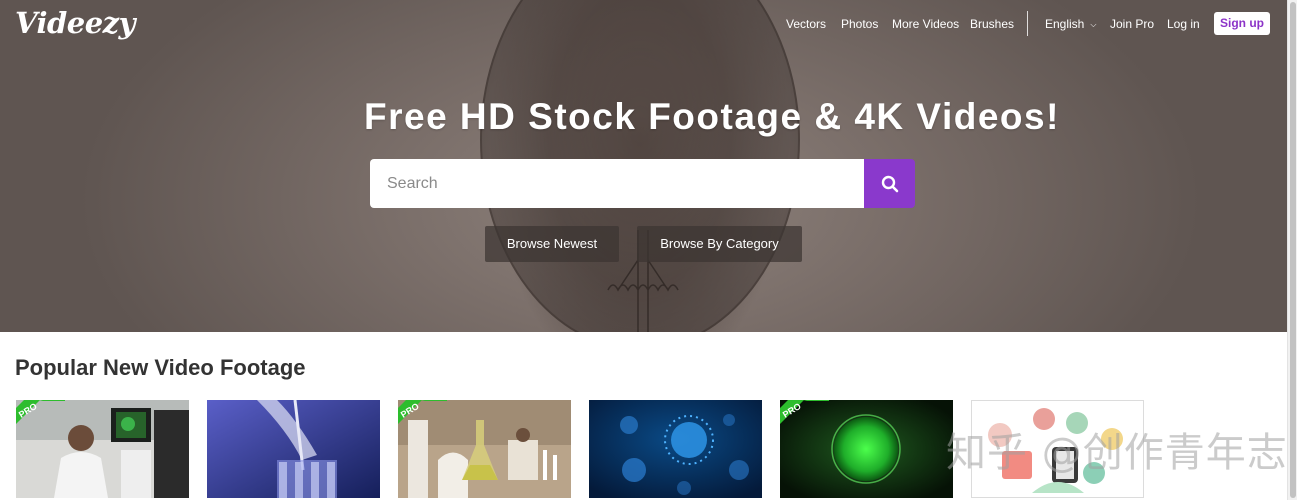  I want to click on nav-more-videos: More Videos, so click(925, 24).